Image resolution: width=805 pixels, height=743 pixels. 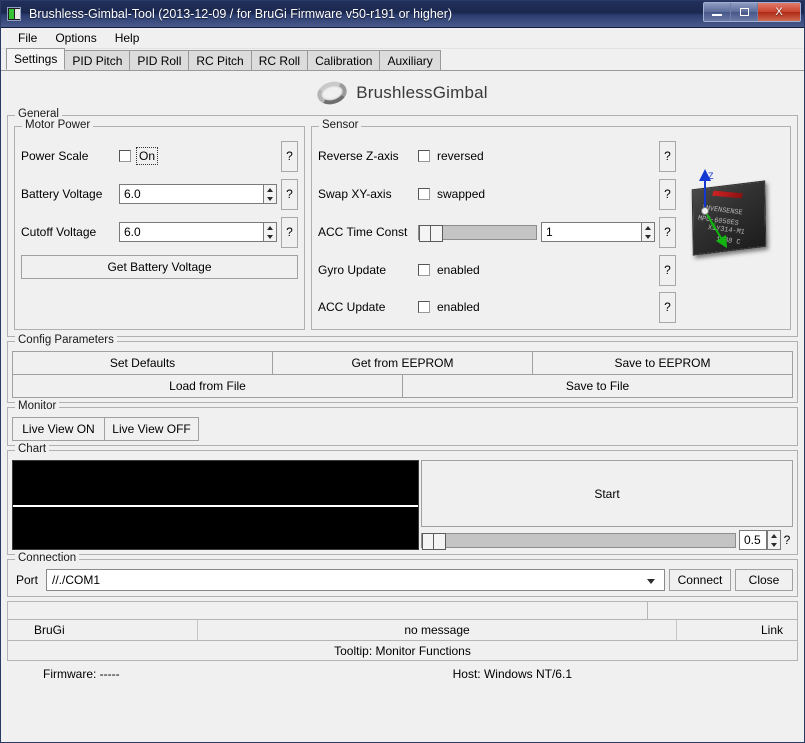 I want to click on power-scale-help-button: ?, so click(x=289, y=156).